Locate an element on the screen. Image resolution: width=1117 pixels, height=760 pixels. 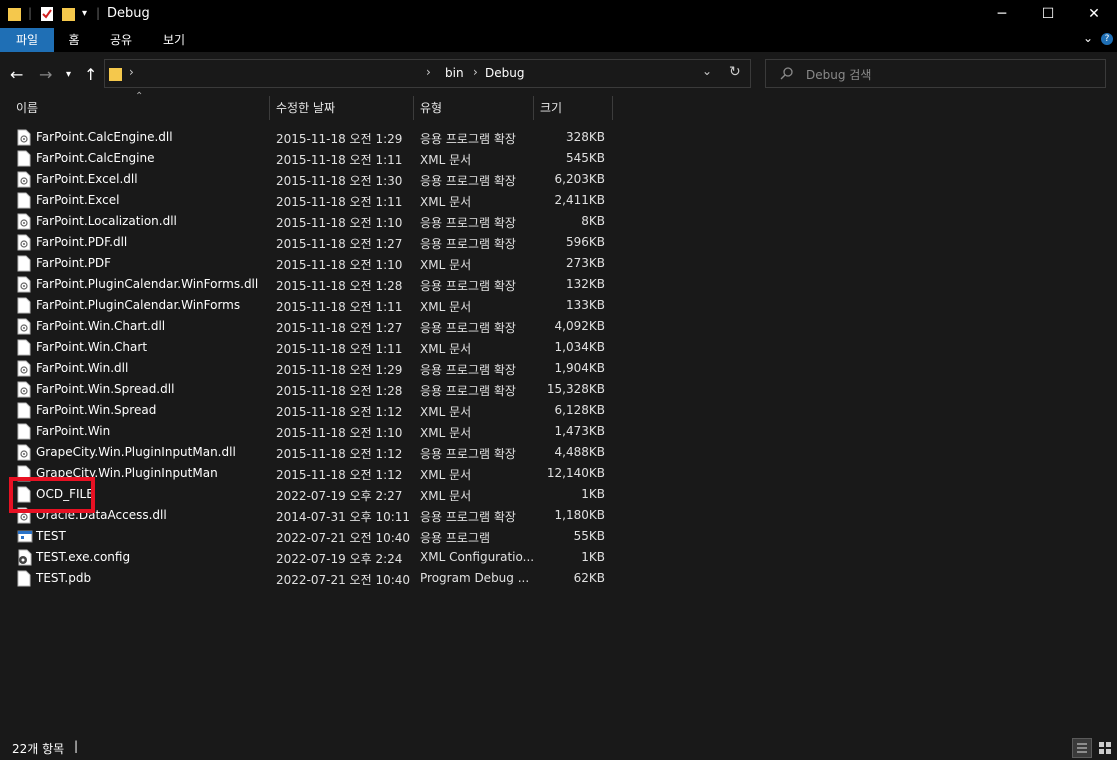
search-icon is located at coordinates (786, 73).